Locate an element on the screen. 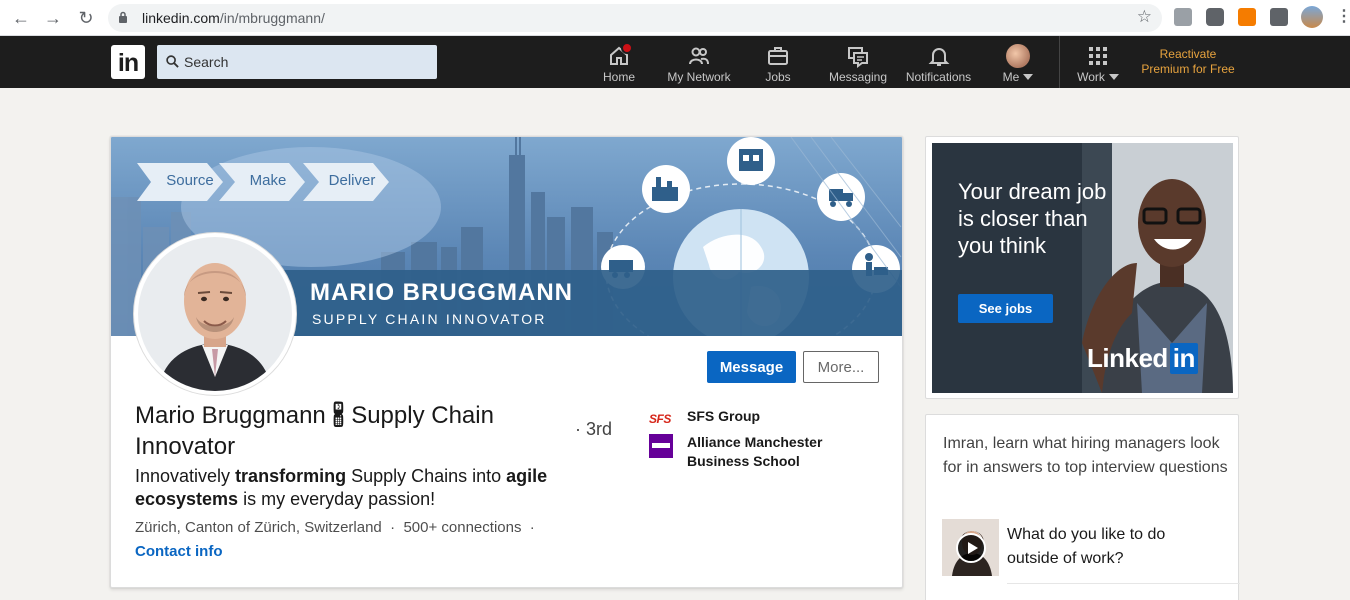  step-make: Make is located at coordinates (268, 180).